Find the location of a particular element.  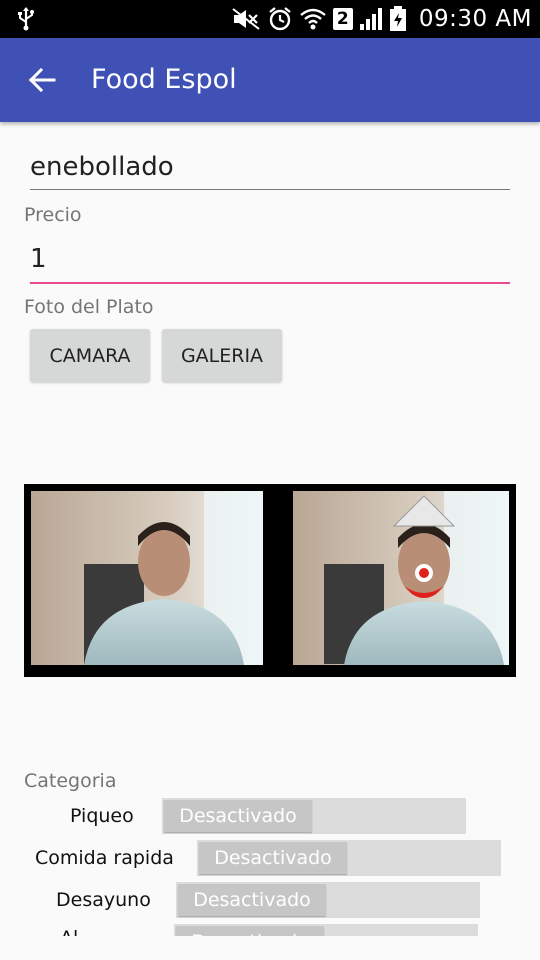

photo-label: Foto del Plato is located at coordinates (89, 307).